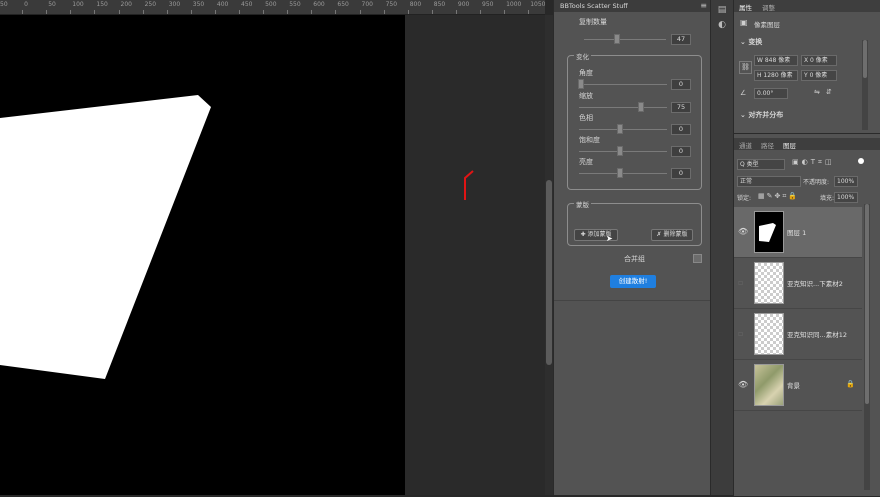 Image resolution: width=880 pixels, height=497 pixels. I want to click on width-field: W 848 像素, so click(776, 60).